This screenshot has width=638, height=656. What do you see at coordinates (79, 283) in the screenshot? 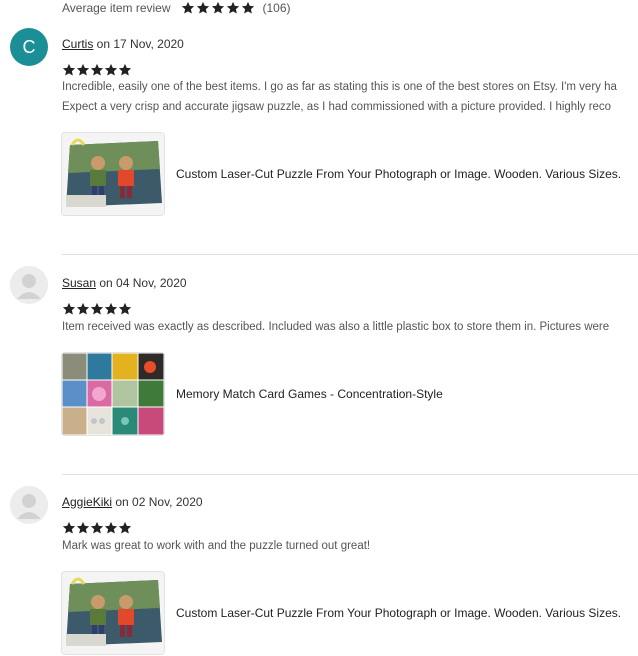
I see `review-author-link: Susan` at bounding box center [79, 283].